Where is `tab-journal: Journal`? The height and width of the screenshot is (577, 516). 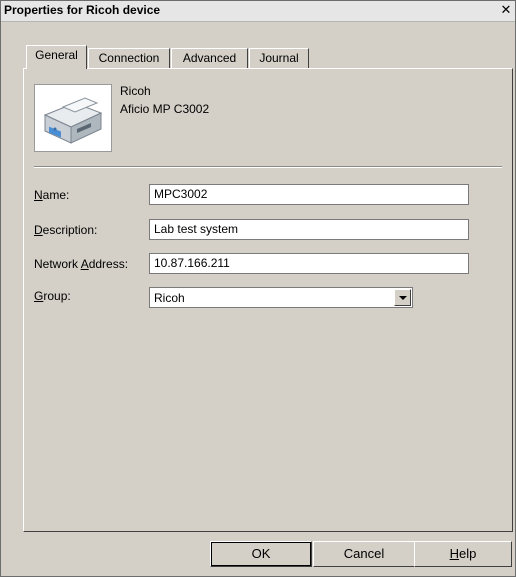 tab-journal: Journal is located at coordinates (279, 58).